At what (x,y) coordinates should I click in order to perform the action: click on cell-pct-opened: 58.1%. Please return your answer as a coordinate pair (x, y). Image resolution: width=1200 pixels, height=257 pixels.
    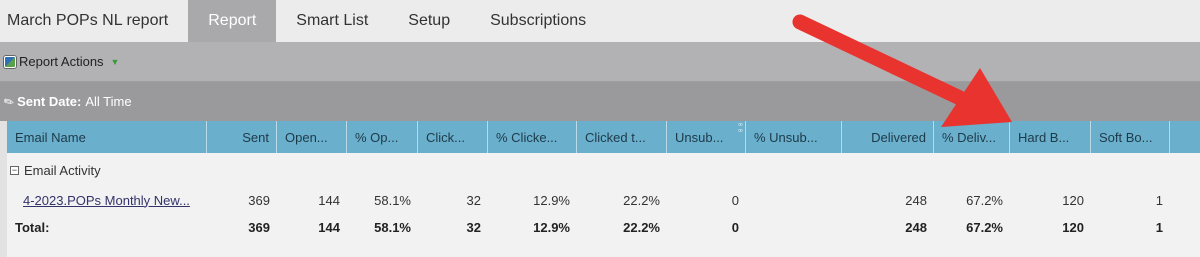
    Looking at the image, I should click on (392, 200).